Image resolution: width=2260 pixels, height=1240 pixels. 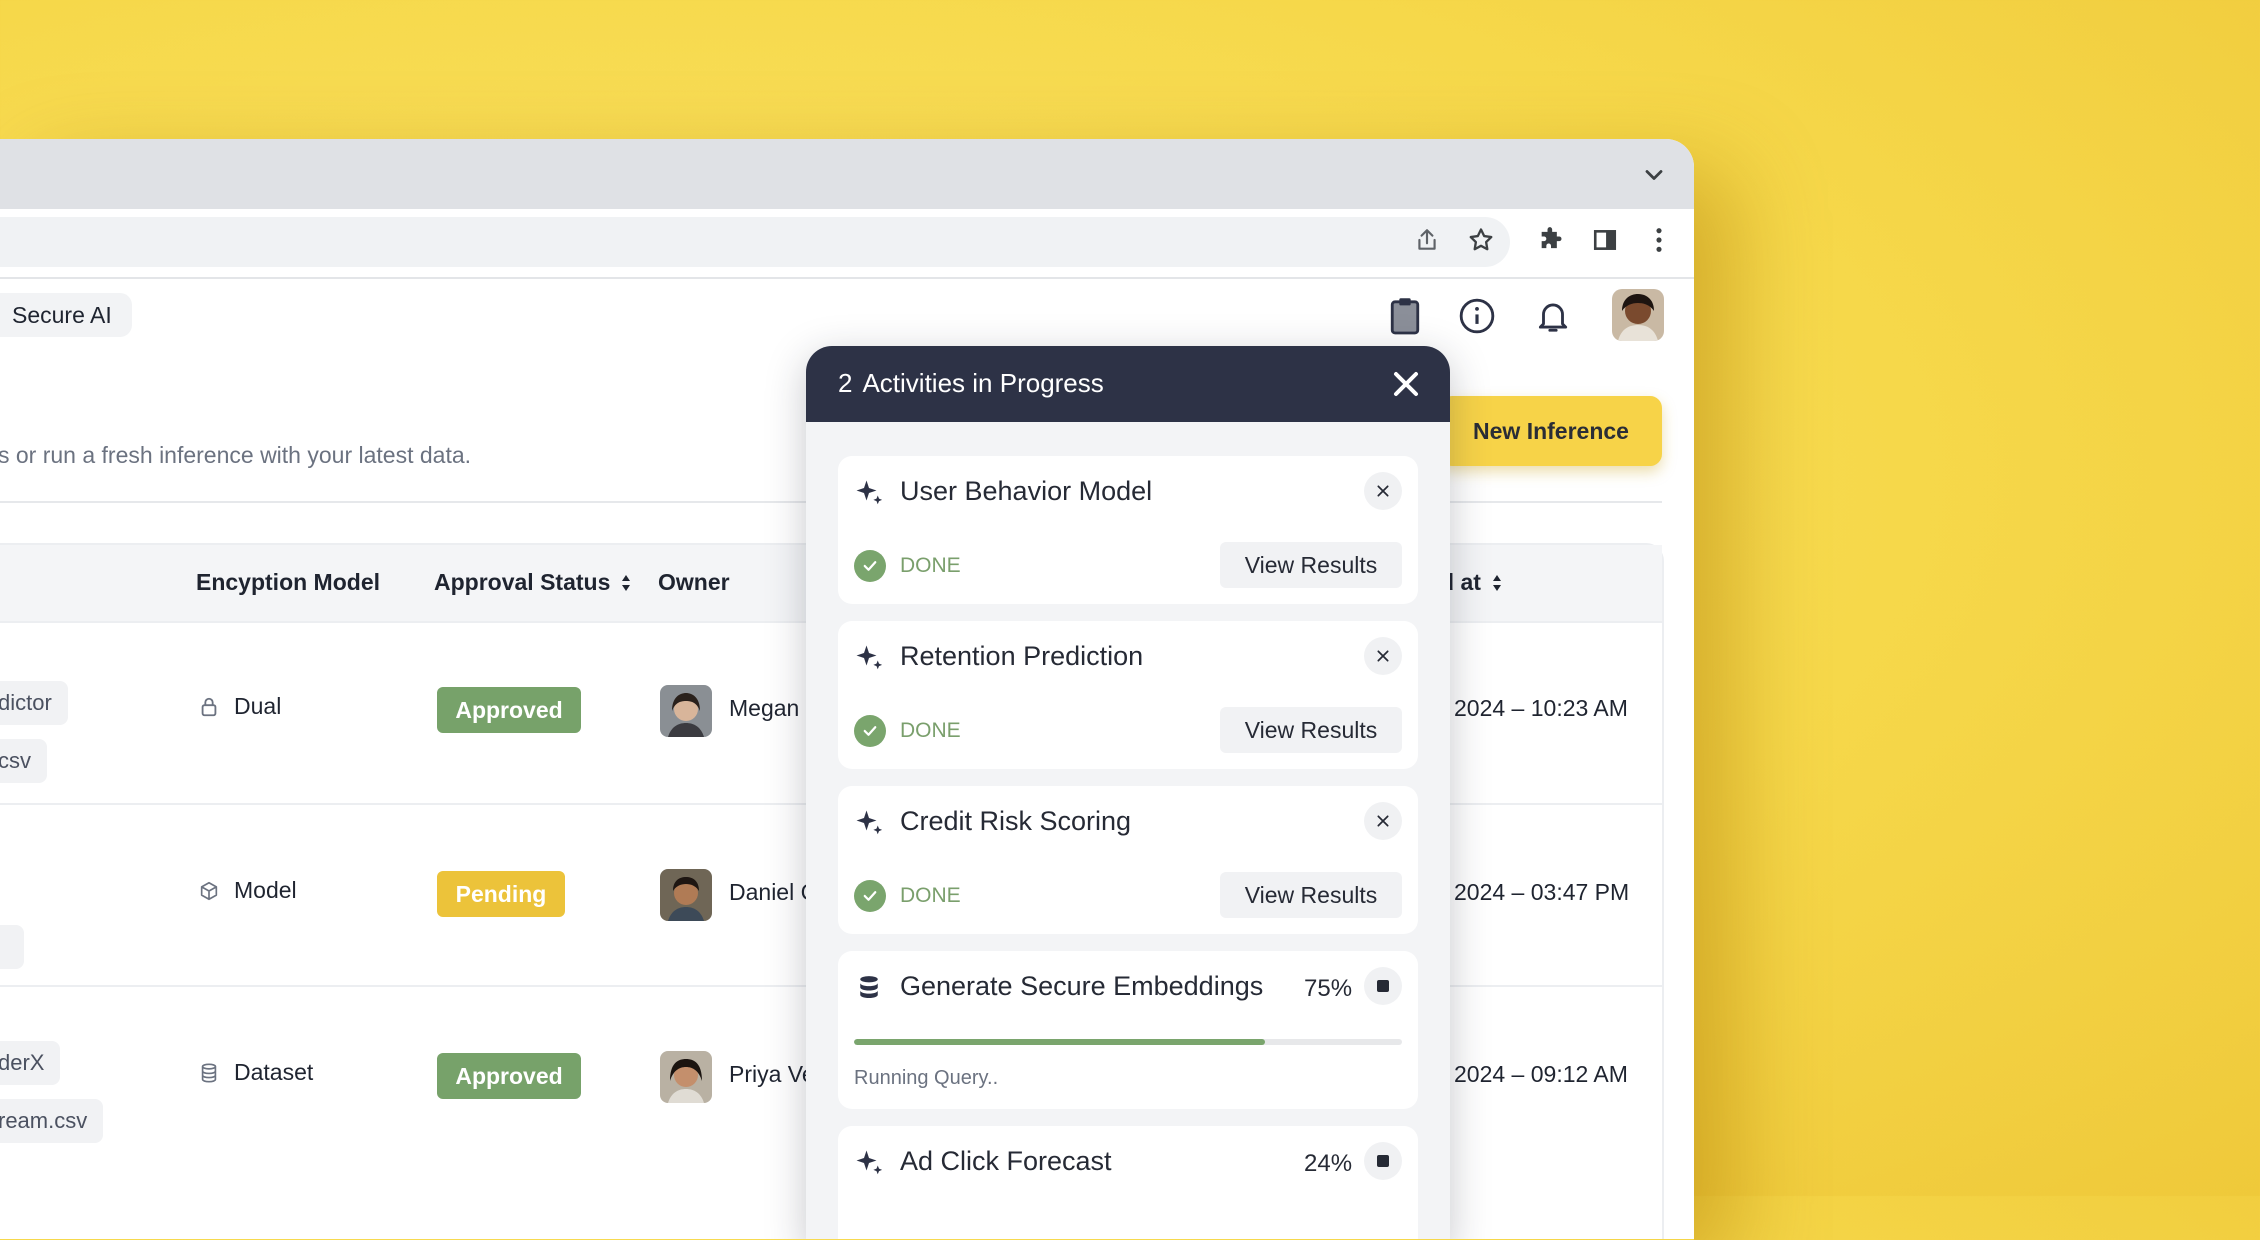 I want to click on column-header-approval: Approval Status, so click(x=533, y=582).